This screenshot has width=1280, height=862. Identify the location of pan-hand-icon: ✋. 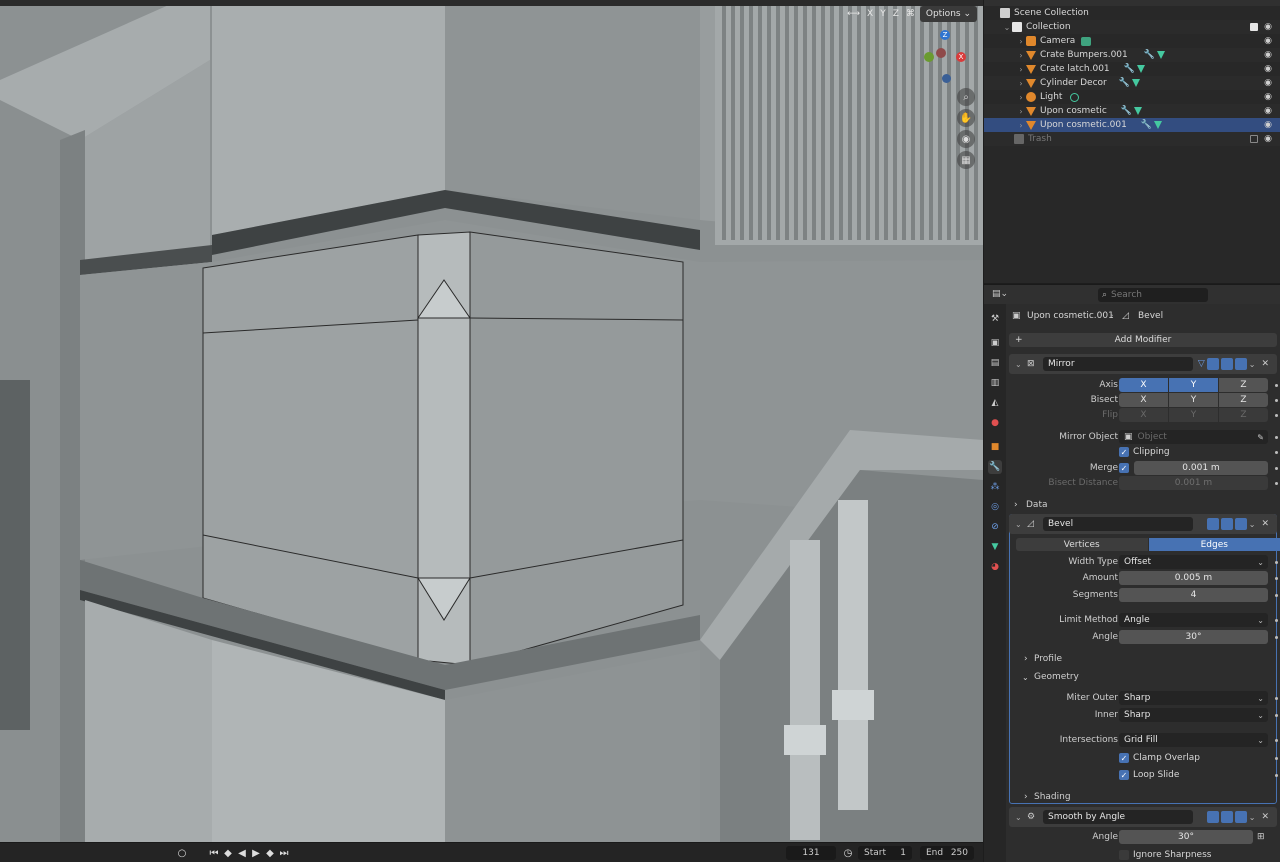
(966, 118).